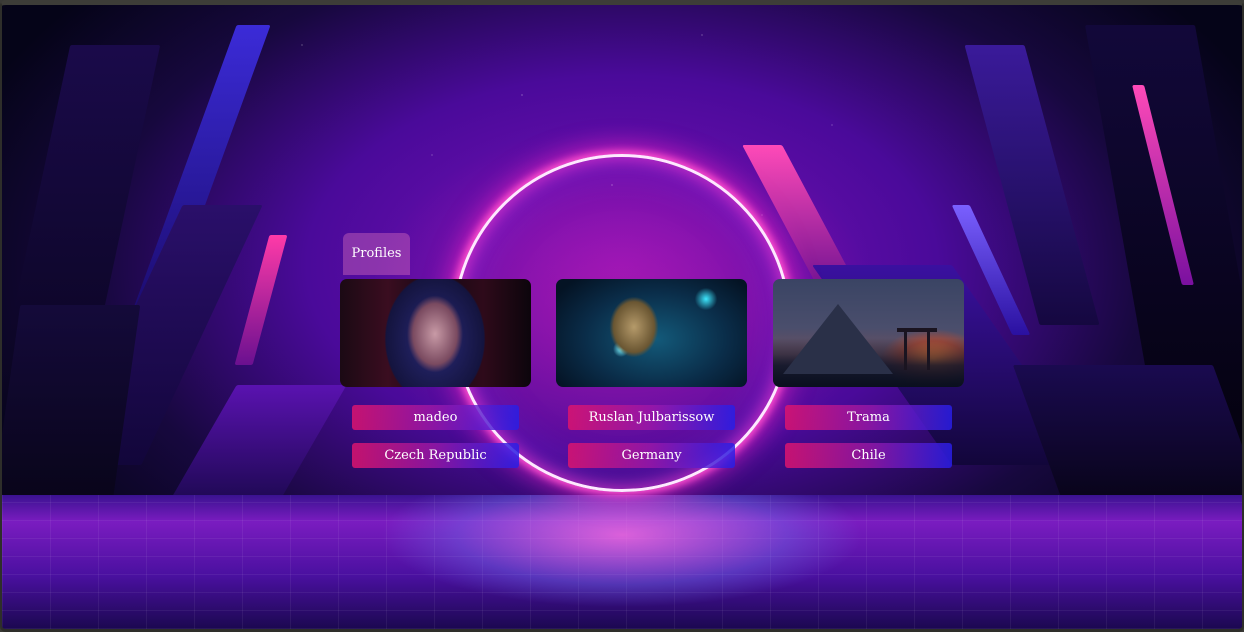  What do you see at coordinates (622, 562) in the screenshot?
I see `floor-reflection` at bounding box center [622, 562].